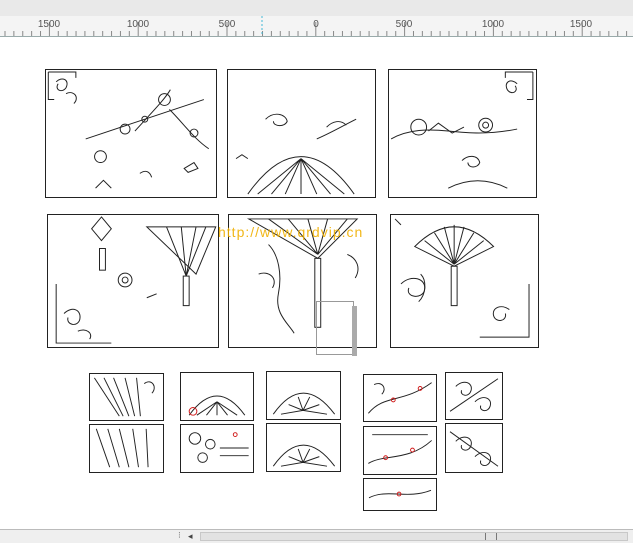  Describe the element at coordinates (462, 130) in the screenshot. I see `cloud-sun-drawing` at that location.